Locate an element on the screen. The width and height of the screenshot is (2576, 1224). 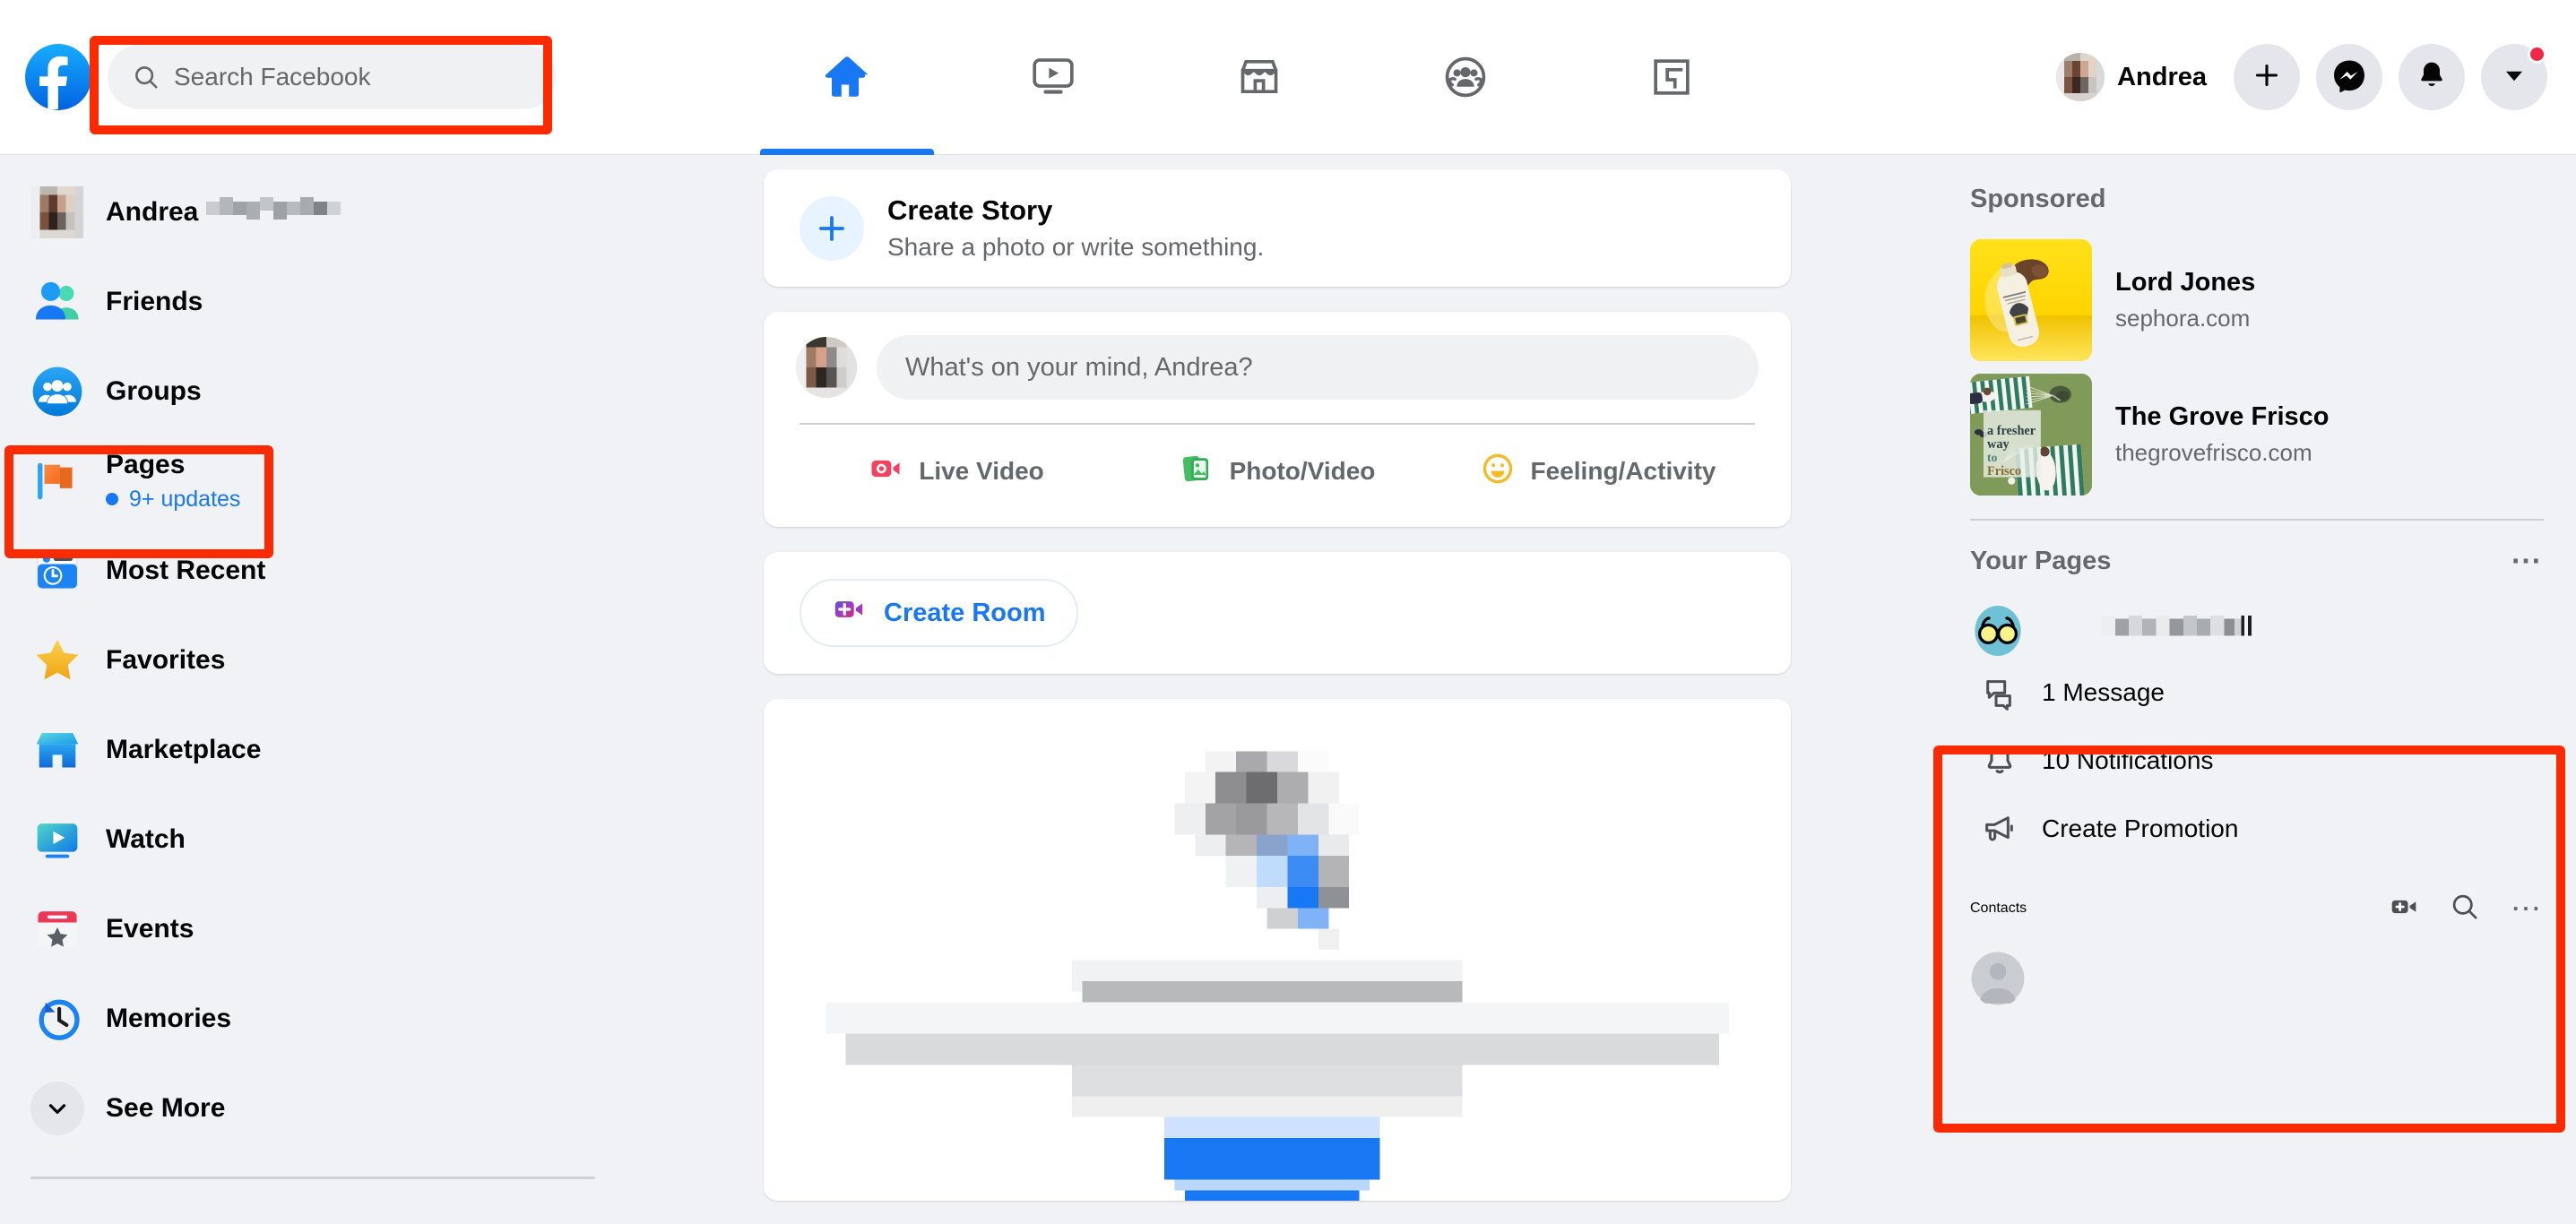
your-pages-item-label: Create Promotion is located at coordinates (2140, 829).